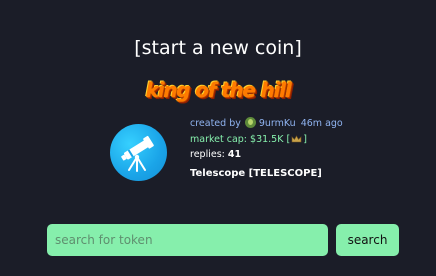 This screenshot has height=276, width=436. Describe the element at coordinates (237, 139) in the screenshot. I see `market-cap: market cap: $31.5K` at that location.